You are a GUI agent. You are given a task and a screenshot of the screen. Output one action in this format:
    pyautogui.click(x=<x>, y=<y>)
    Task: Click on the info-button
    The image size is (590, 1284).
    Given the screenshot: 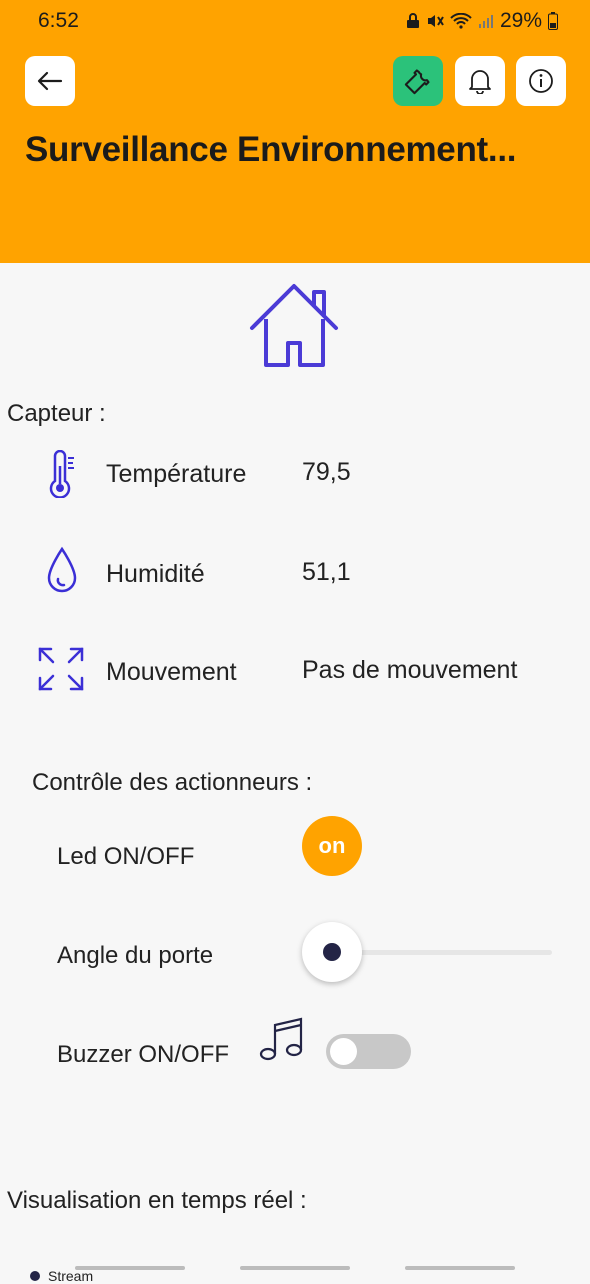 What is the action you would take?
    pyautogui.click(x=541, y=81)
    